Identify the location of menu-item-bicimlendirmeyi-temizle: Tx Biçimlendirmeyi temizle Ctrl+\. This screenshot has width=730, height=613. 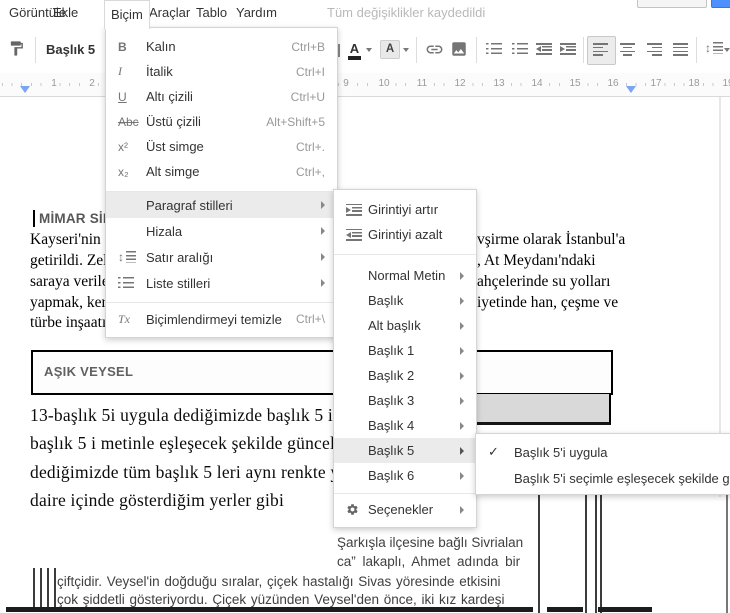
(221, 319).